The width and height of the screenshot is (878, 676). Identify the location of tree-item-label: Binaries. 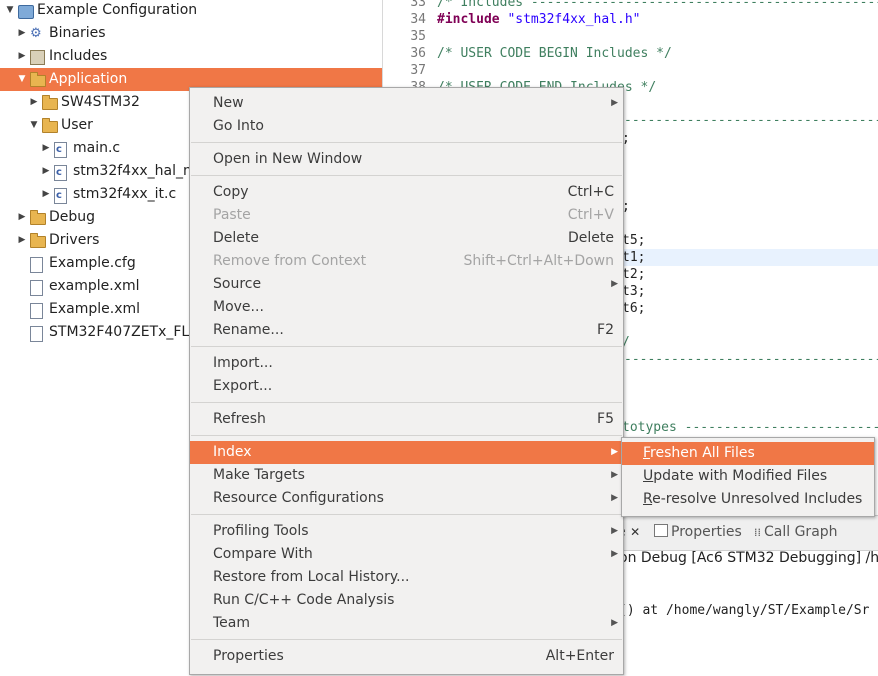
(77, 33).